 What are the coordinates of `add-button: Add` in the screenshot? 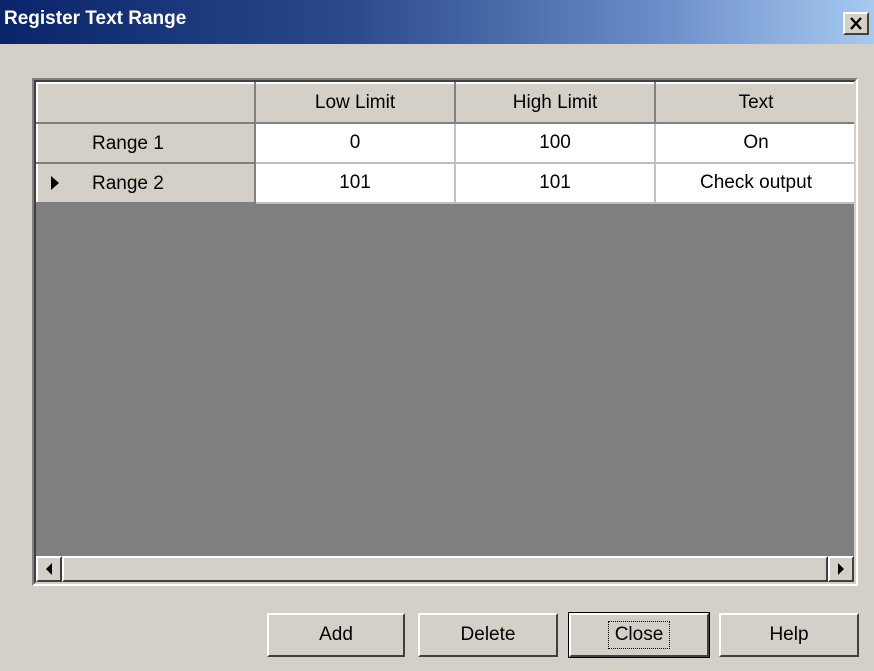 It's located at (336, 635).